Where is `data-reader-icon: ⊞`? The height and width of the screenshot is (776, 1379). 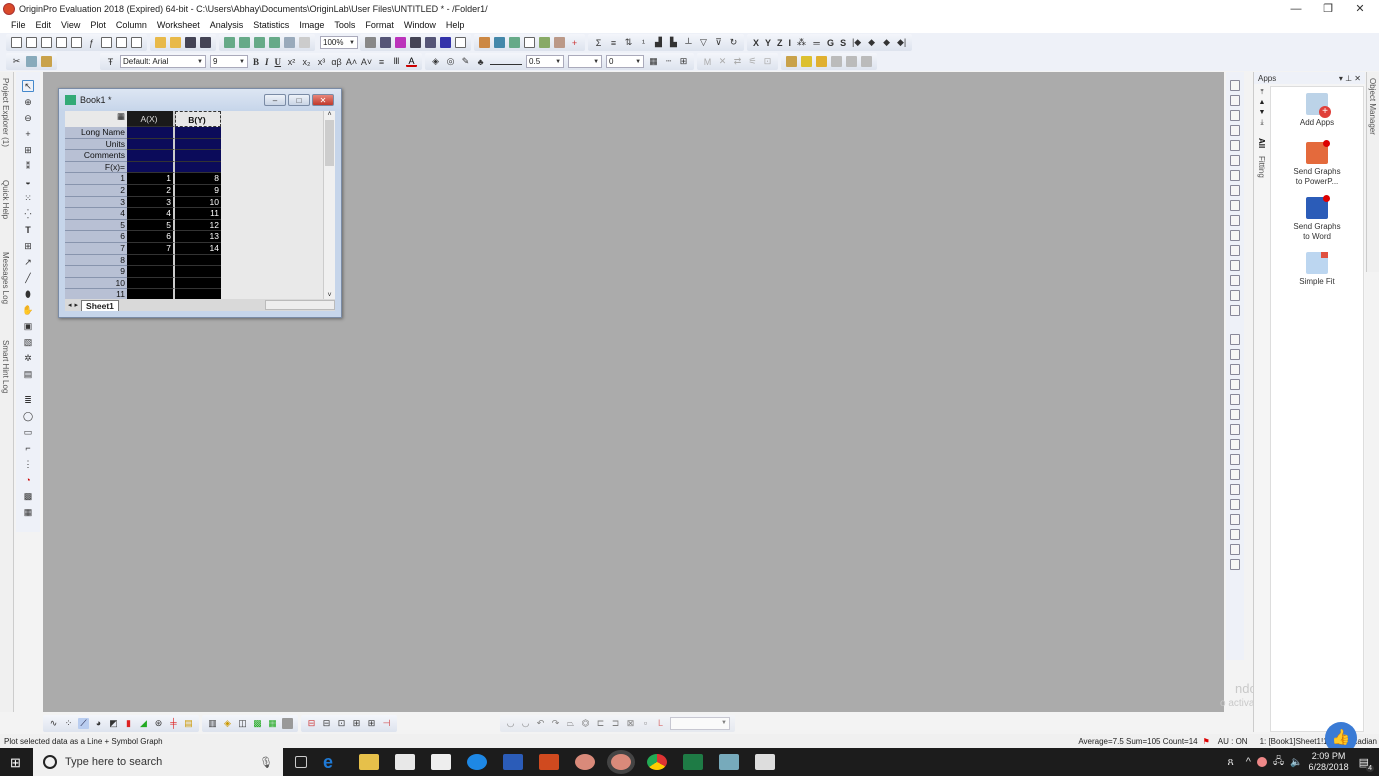 data-reader-icon: ⊞ is located at coordinates (28, 150).